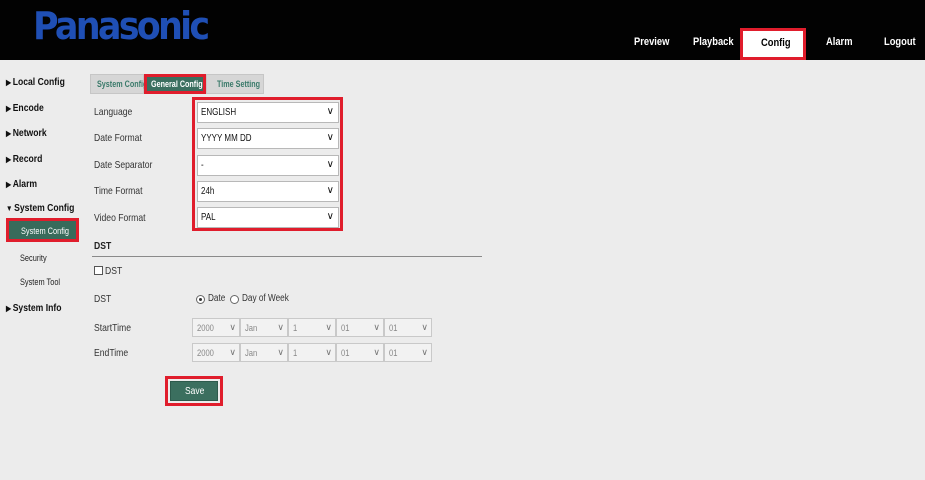  I want to click on dst-date-radio, so click(200, 299).